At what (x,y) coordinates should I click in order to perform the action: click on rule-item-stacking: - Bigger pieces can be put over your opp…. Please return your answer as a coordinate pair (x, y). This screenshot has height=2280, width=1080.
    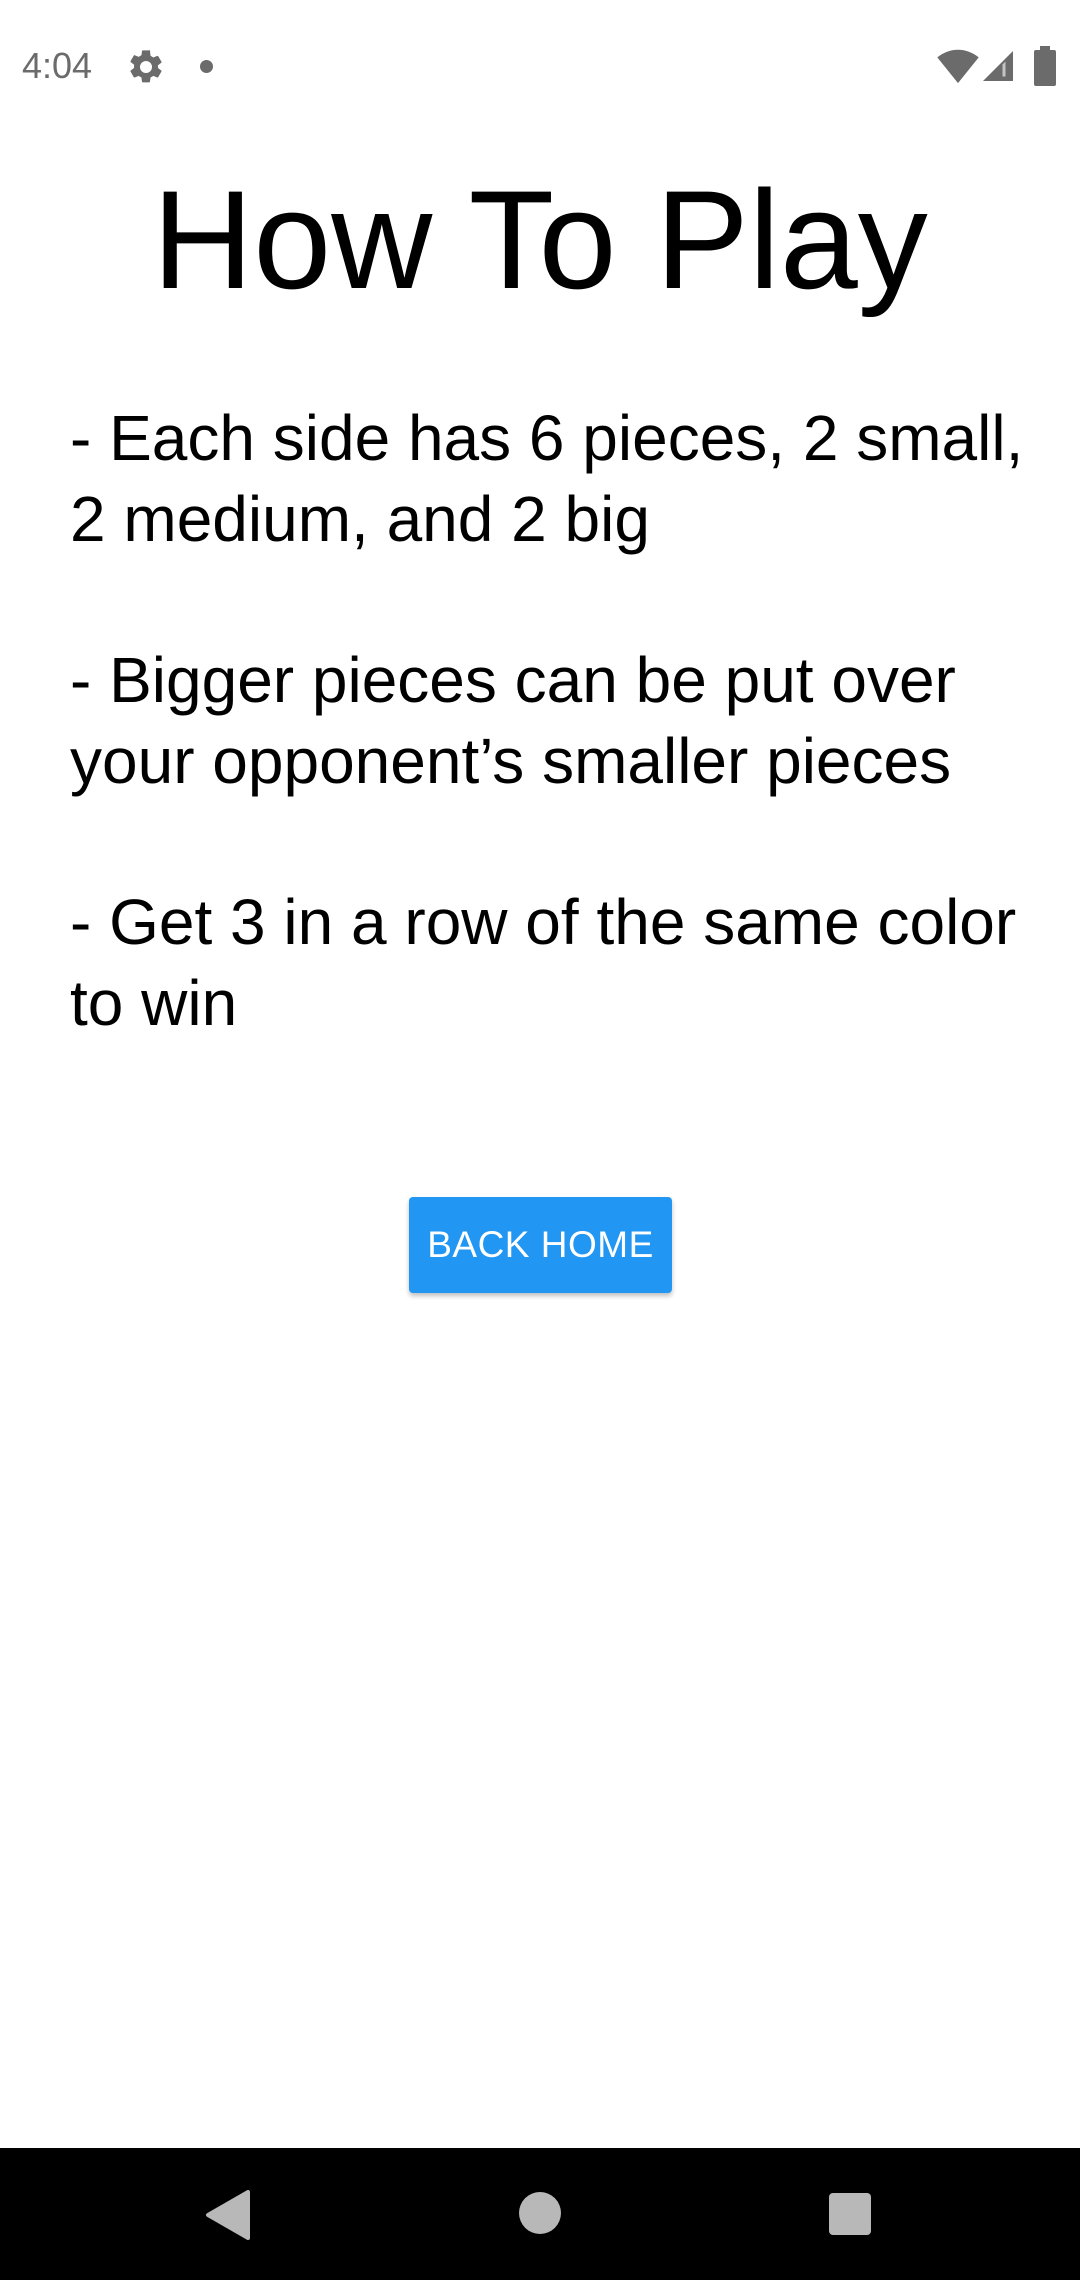
    Looking at the image, I should click on (513, 720).